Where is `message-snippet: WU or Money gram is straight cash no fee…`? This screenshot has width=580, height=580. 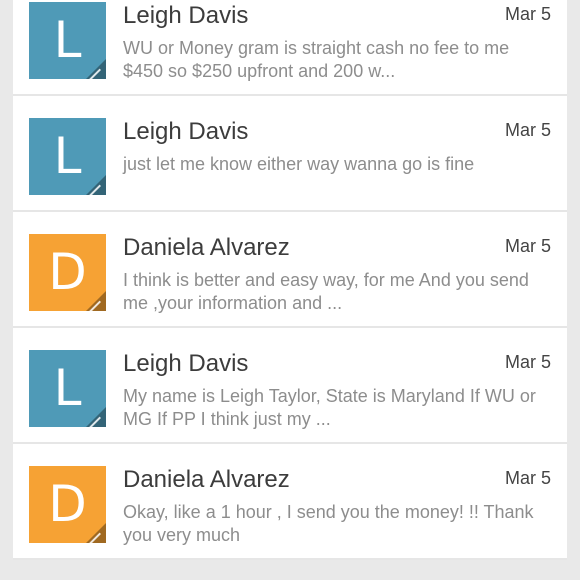
message-snippet: WU or Money gram is straight cash no fee… is located at coordinates (316, 59).